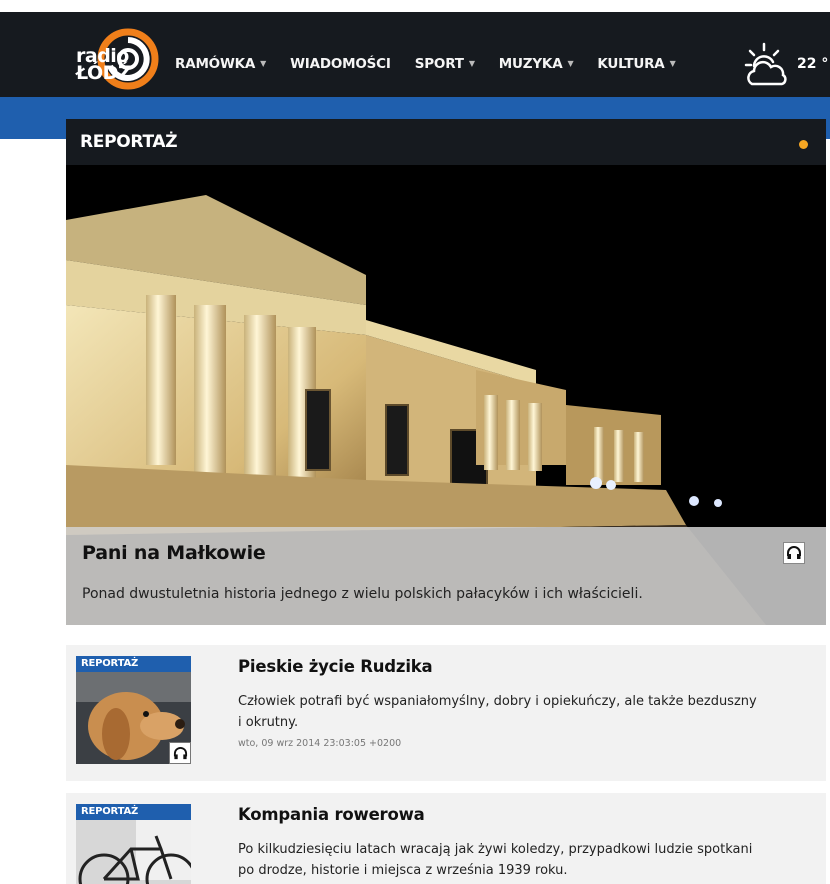 The height and width of the screenshot is (884, 830). What do you see at coordinates (129, 142) in the screenshot?
I see `panel-title: REPORTAŻ` at bounding box center [129, 142].